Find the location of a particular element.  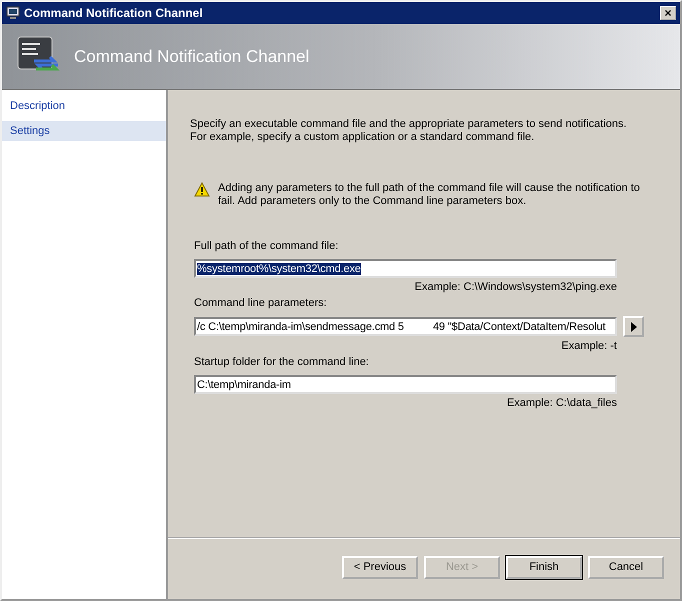

insert-button is located at coordinates (633, 326).